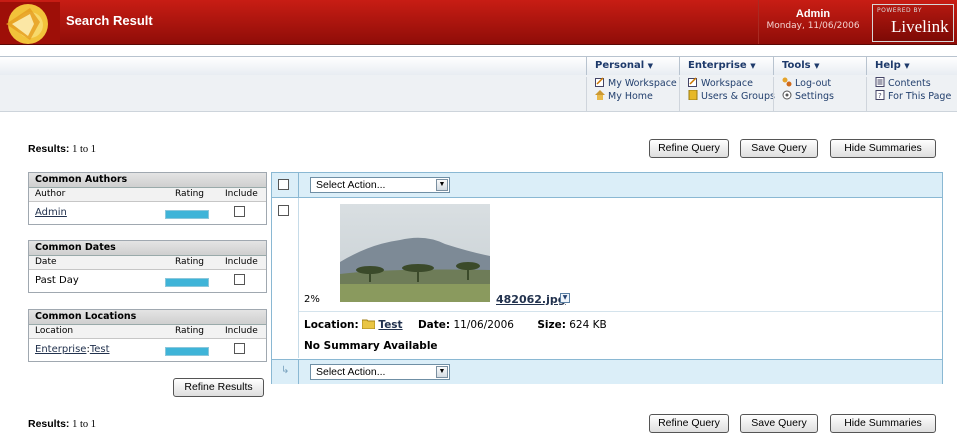 The image size is (957, 433). What do you see at coordinates (30, 23) in the screenshot?
I see `app-logo-icon` at bounding box center [30, 23].